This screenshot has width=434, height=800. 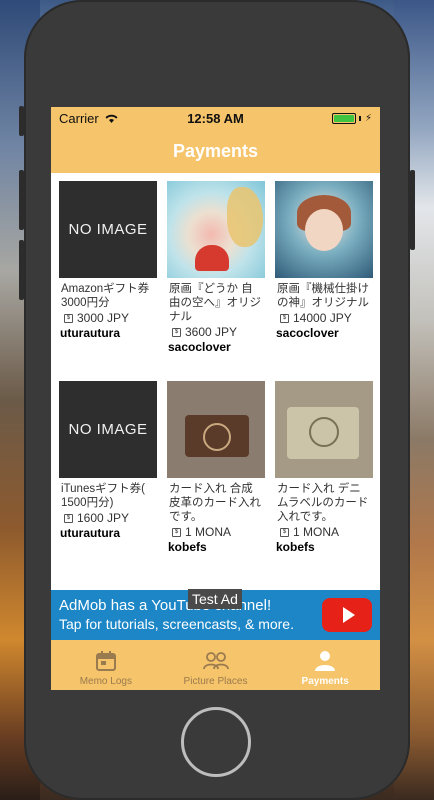 I want to click on tab-label: Payments, so click(x=325, y=681).